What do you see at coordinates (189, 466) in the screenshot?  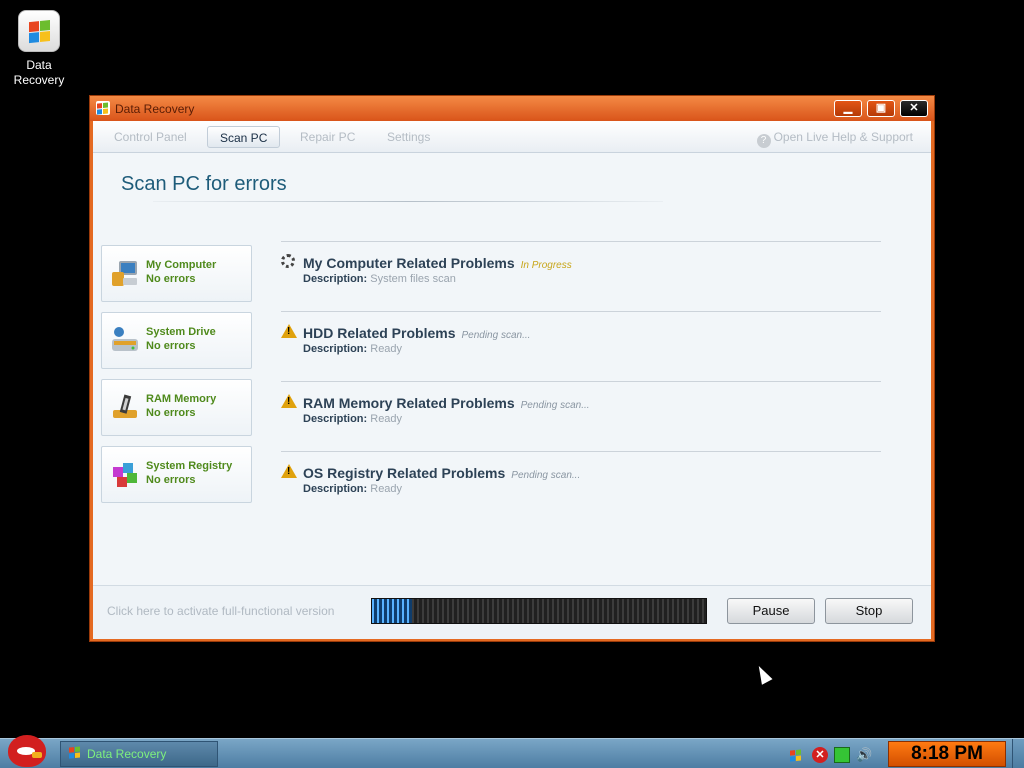 I see `card-title: System Registry` at bounding box center [189, 466].